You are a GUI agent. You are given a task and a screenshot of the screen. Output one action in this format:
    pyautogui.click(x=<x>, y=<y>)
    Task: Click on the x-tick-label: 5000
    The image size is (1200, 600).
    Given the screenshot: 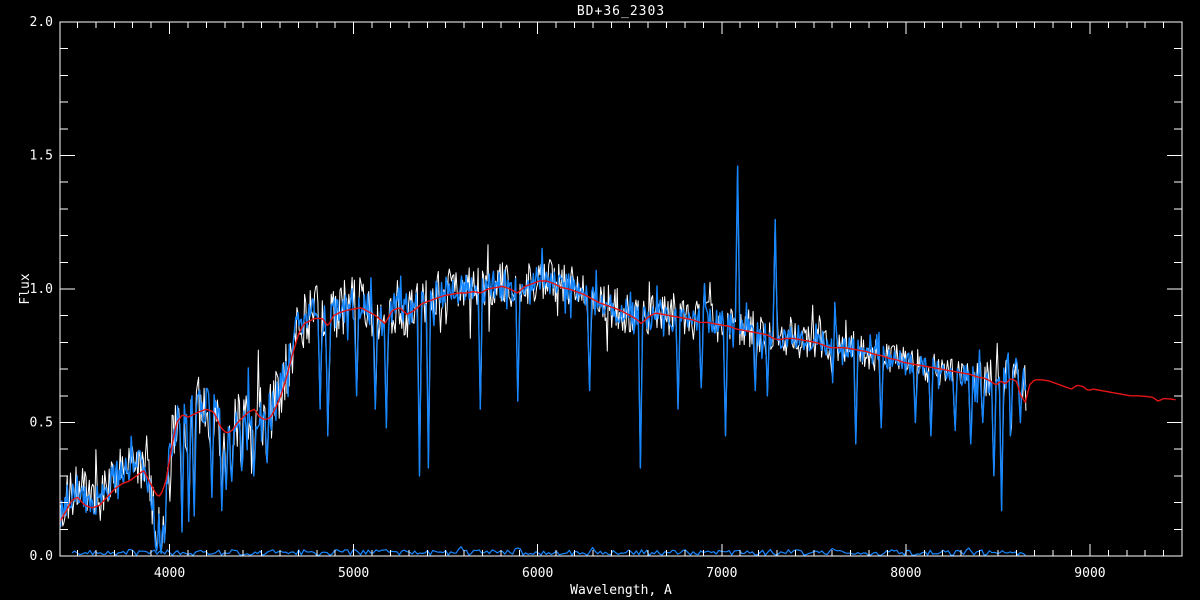 What is the action you would take?
    pyautogui.click(x=353, y=573)
    